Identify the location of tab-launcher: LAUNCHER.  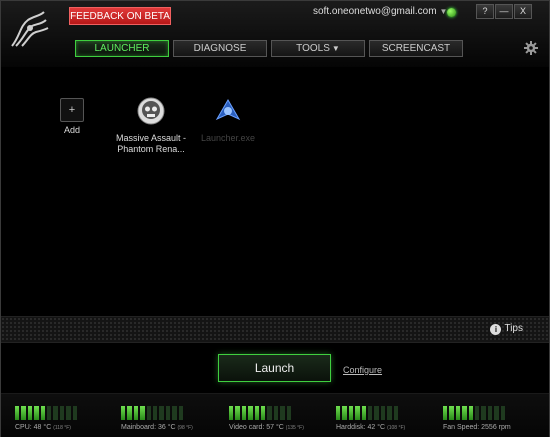
(122, 48).